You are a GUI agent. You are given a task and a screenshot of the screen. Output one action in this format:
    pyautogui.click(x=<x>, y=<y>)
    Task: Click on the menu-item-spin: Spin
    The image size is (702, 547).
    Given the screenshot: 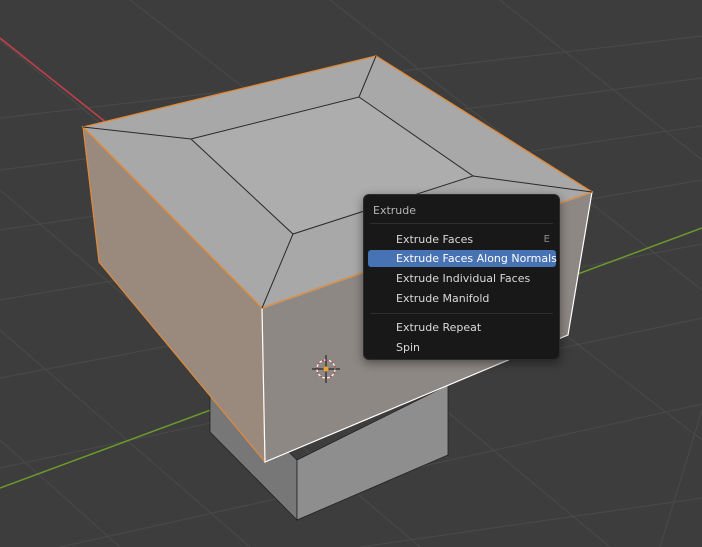 What is the action you would take?
    pyautogui.click(x=462, y=347)
    